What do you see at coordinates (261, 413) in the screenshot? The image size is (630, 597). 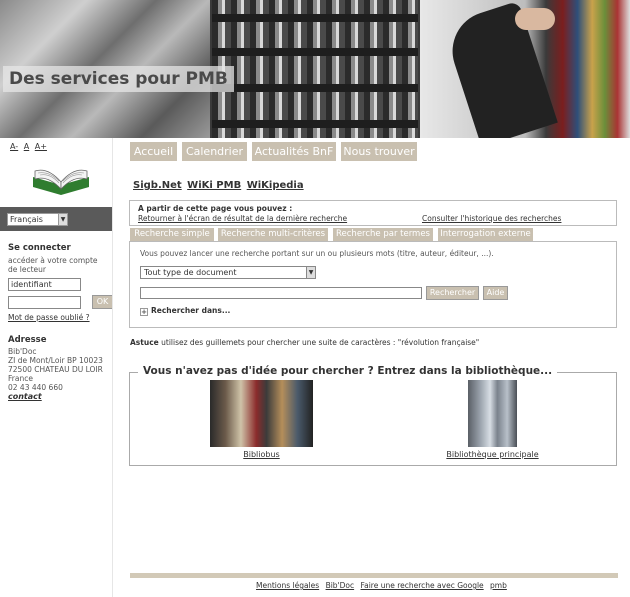 I see `bibliobus-image` at bounding box center [261, 413].